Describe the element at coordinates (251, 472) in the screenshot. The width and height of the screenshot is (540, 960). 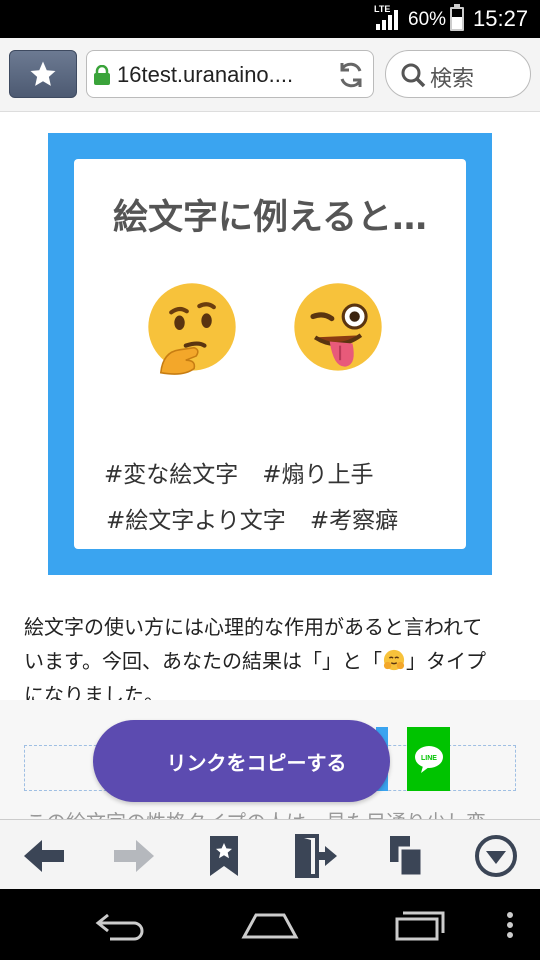
I see `tags-row-1: #変な絵文字 #煽り上手` at that location.